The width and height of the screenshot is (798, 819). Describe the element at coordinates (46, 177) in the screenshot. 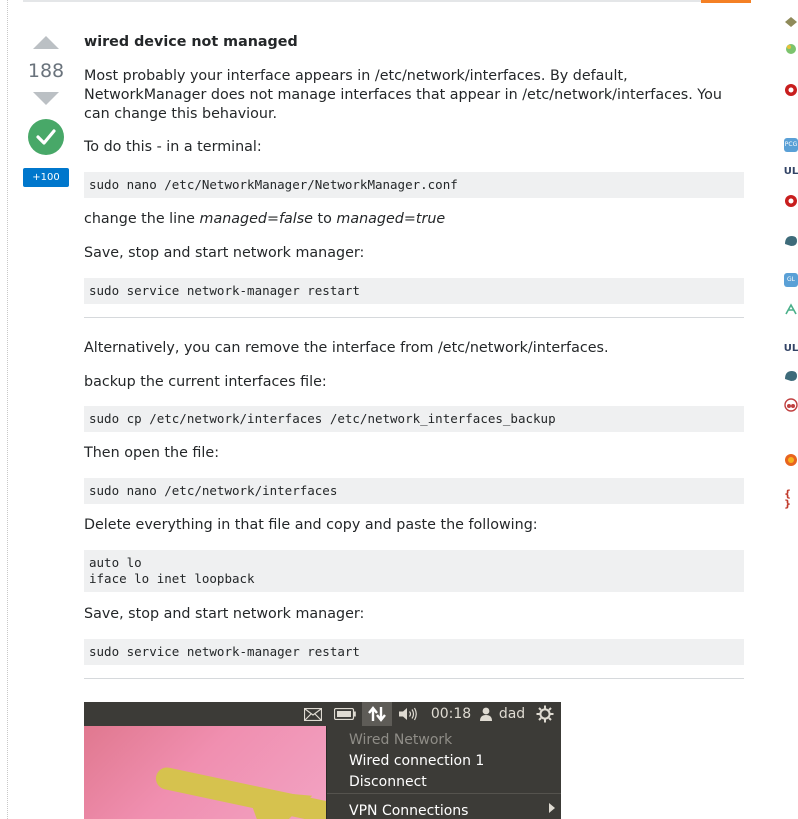

I see `bounty-badge: +100` at that location.